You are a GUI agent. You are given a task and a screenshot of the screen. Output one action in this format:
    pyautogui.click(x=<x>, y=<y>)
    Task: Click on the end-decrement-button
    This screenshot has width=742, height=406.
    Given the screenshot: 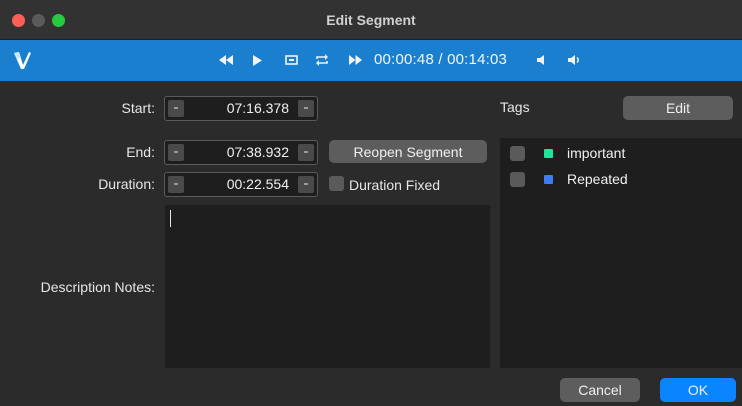 What is the action you would take?
    pyautogui.click(x=176, y=152)
    